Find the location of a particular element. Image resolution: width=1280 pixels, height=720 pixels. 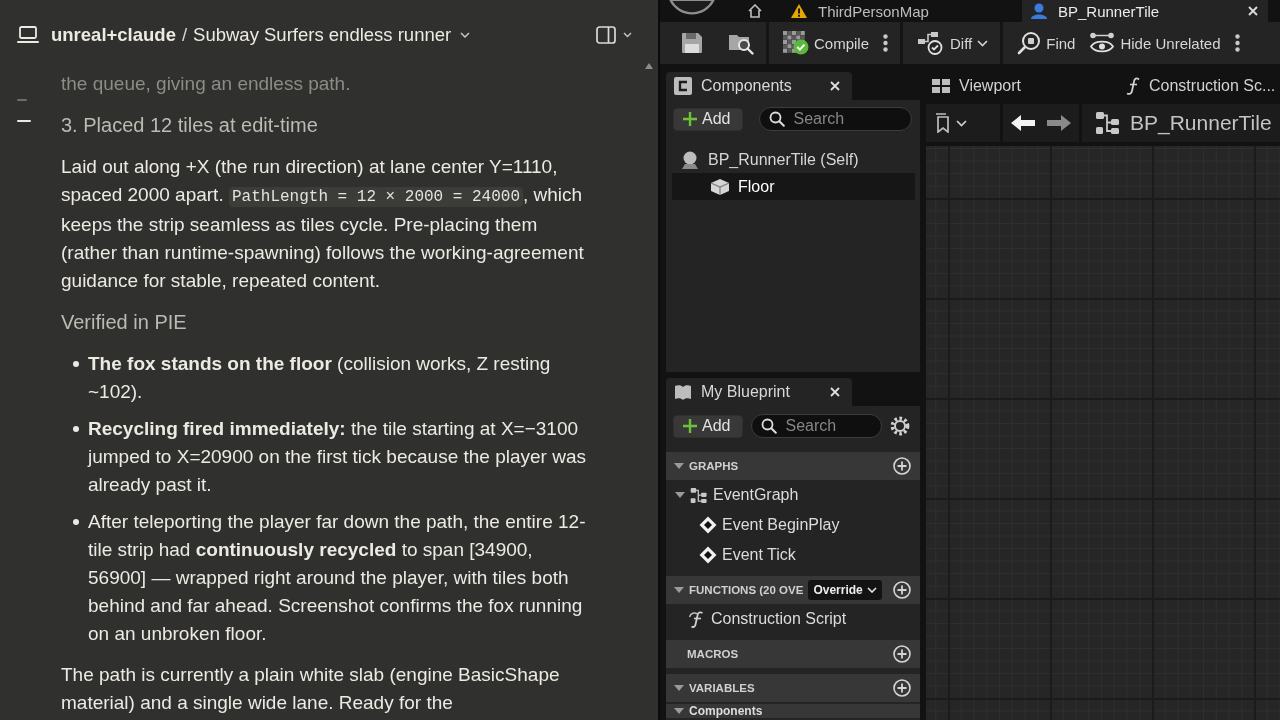

section-heading: Verified in PIE is located at coordinates (124, 322).